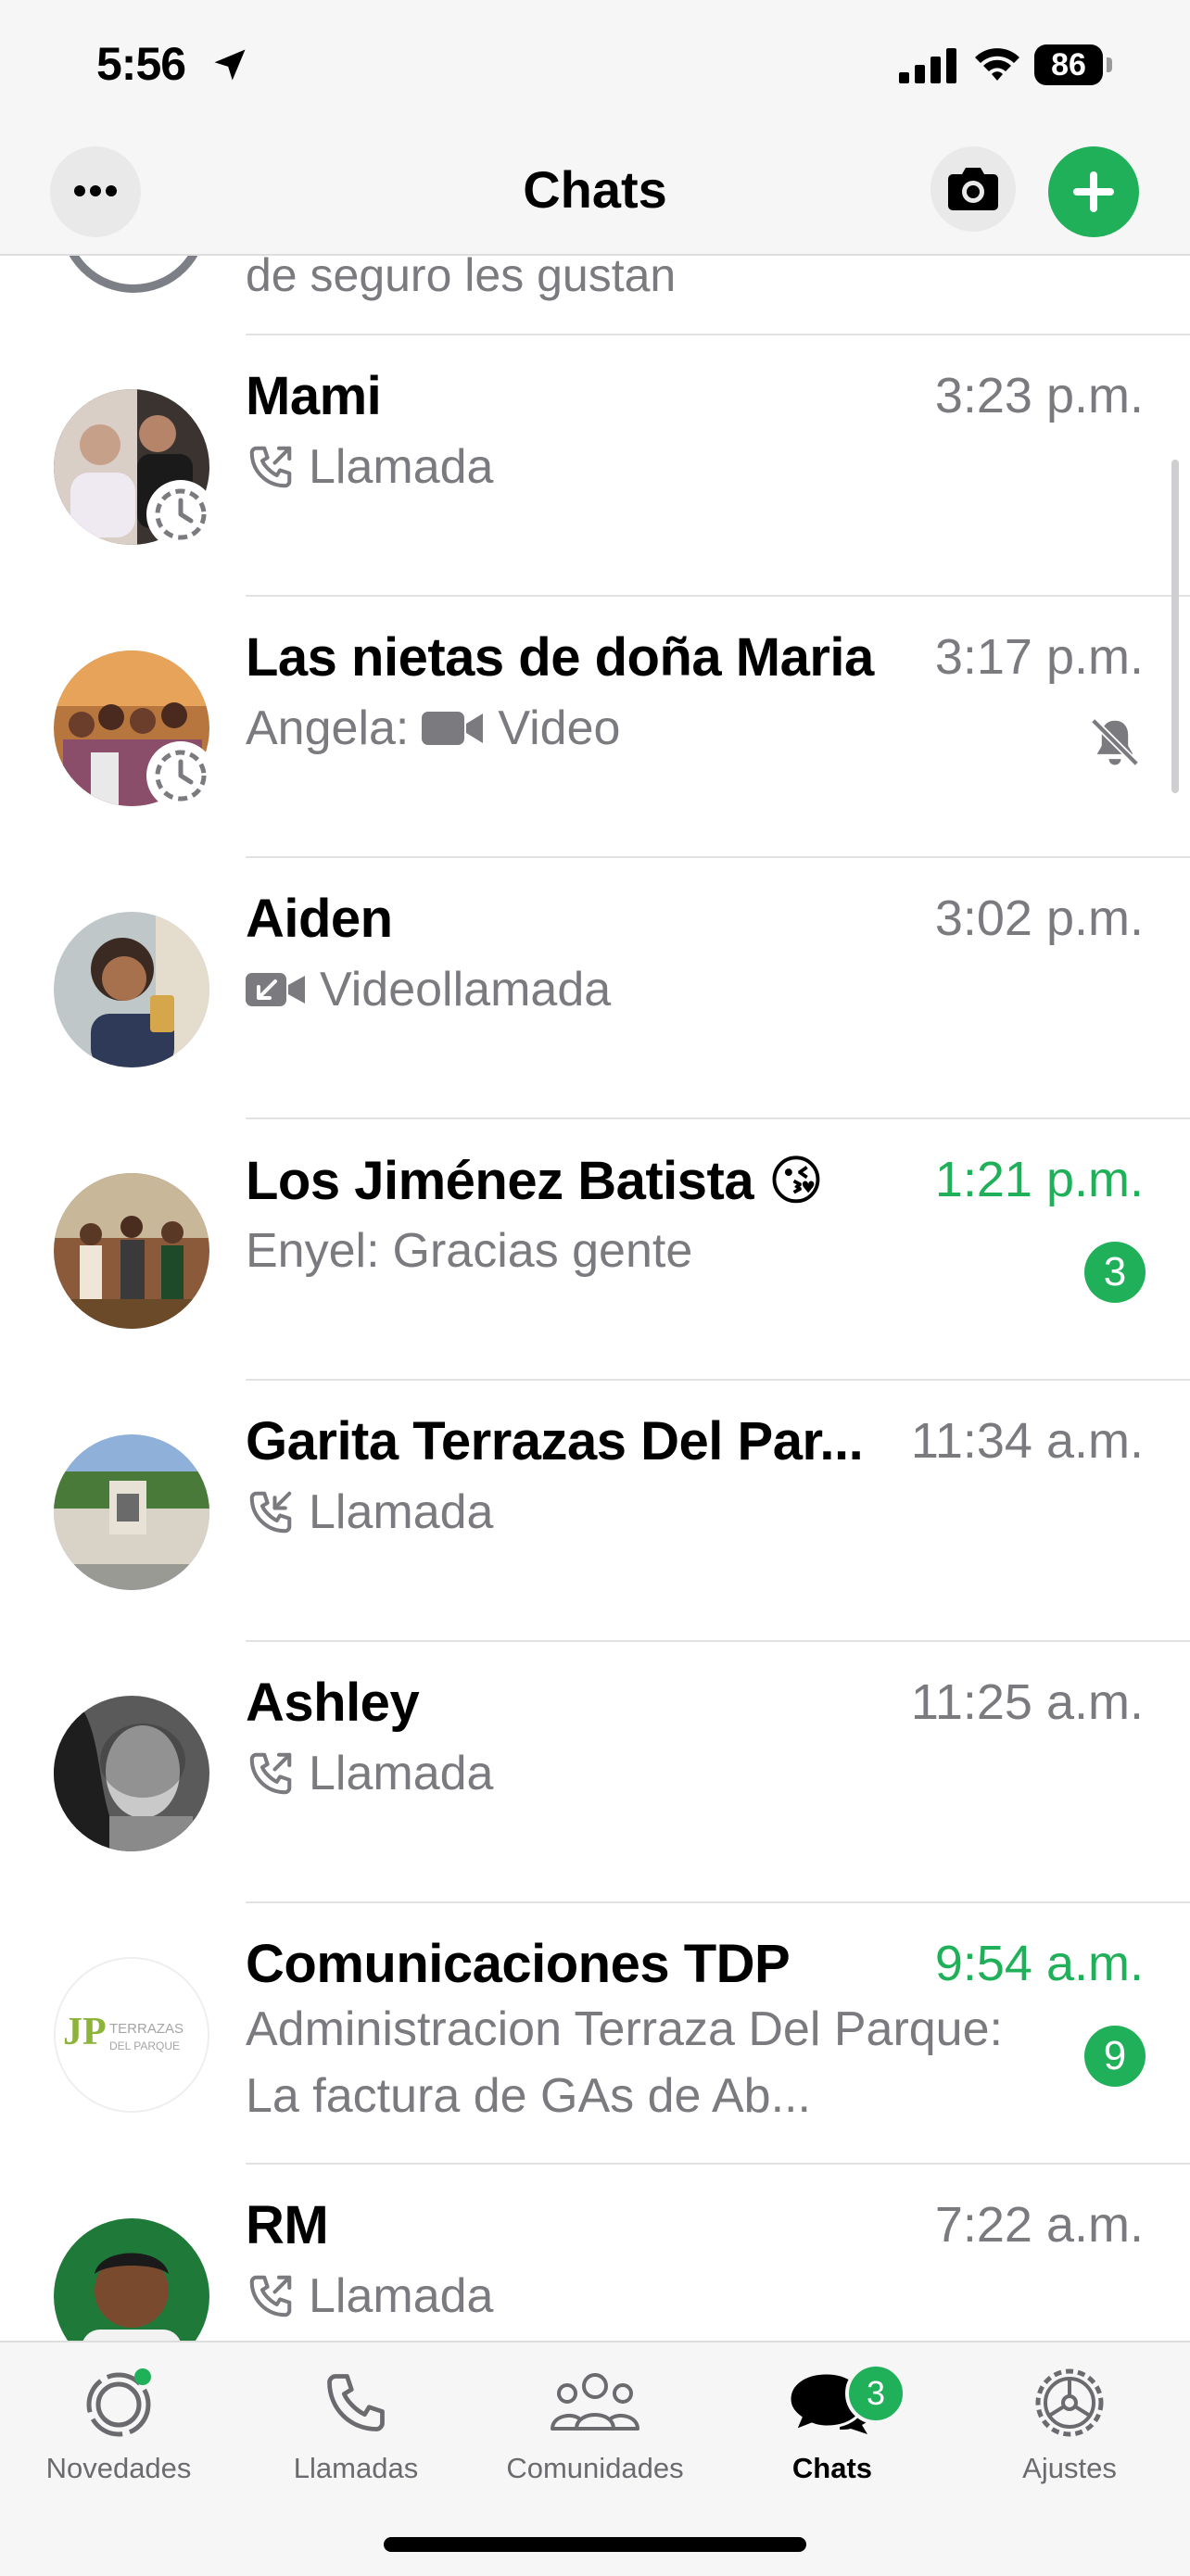 This screenshot has height=2576, width=1190. What do you see at coordinates (518, 1964) in the screenshot?
I see `chat-name: Comunicaciones TDP` at bounding box center [518, 1964].